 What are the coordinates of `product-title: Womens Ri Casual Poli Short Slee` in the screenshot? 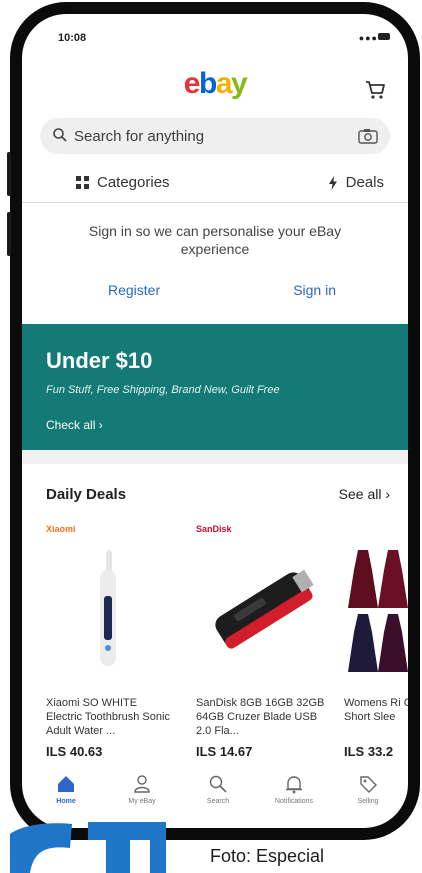 It's located at (376, 710).